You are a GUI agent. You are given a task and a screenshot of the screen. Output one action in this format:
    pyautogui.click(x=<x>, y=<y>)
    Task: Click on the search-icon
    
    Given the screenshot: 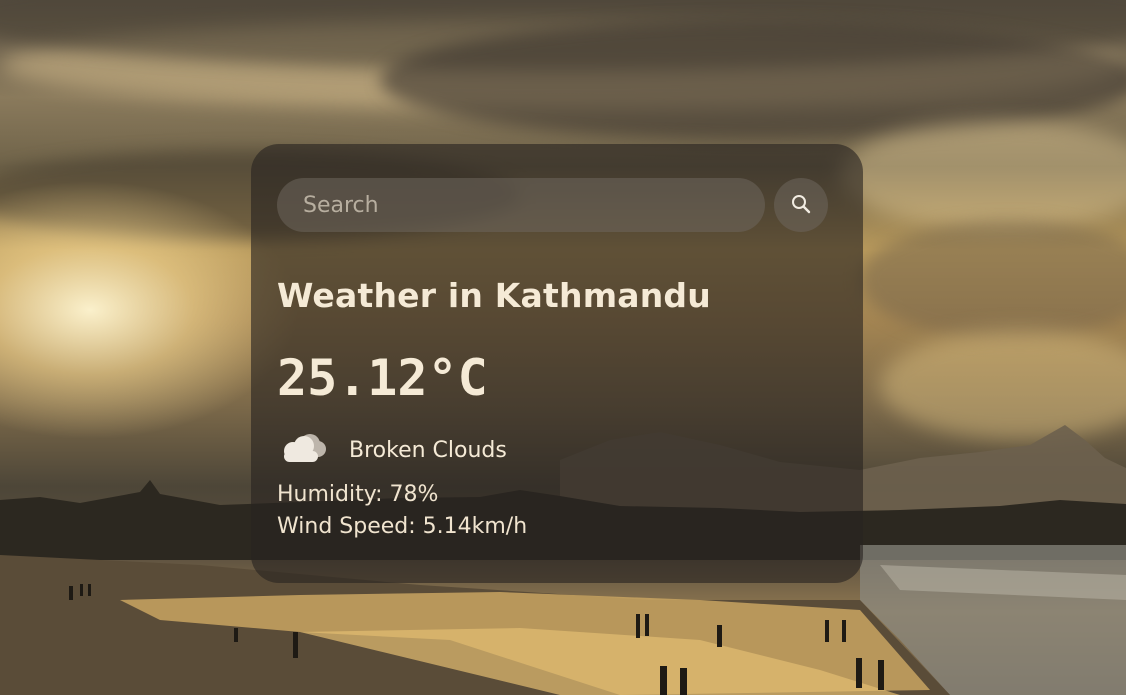 What is the action you would take?
    pyautogui.click(x=801, y=205)
    